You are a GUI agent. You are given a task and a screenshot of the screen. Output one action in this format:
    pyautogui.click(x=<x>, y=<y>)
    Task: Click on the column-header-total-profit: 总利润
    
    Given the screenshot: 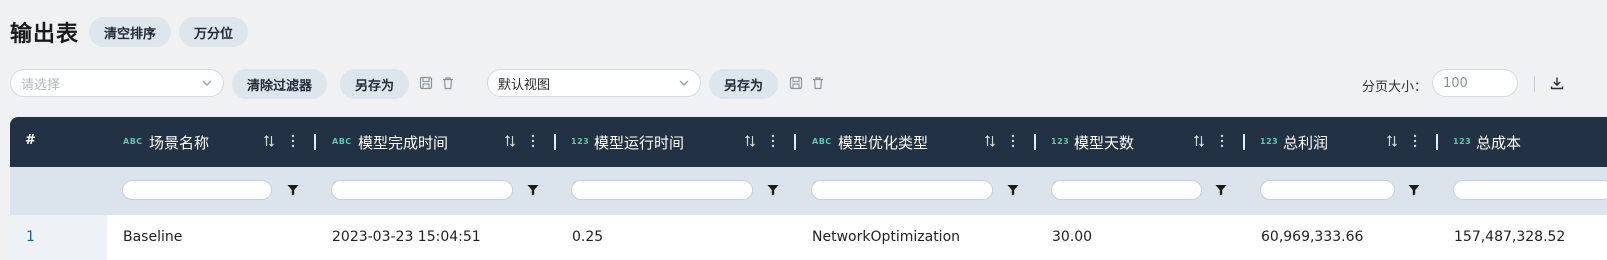 What is the action you would take?
    pyautogui.click(x=1305, y=142)
    